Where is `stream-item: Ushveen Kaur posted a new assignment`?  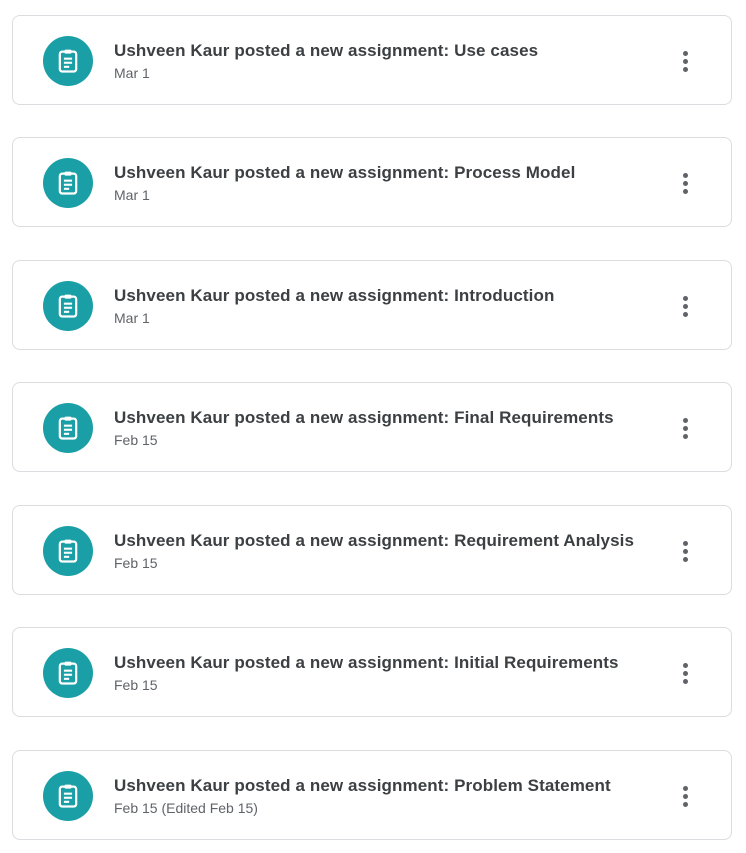
stream-item: Ushveen Kaur posted a new assignment is located at coordinates (372, 60).